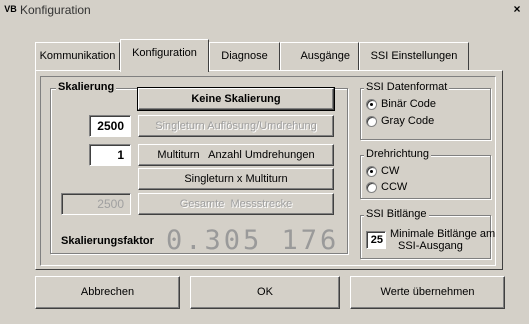 This screenshot has height=324, width=529. I want to click on cw-label: CW, so click(390, 171).